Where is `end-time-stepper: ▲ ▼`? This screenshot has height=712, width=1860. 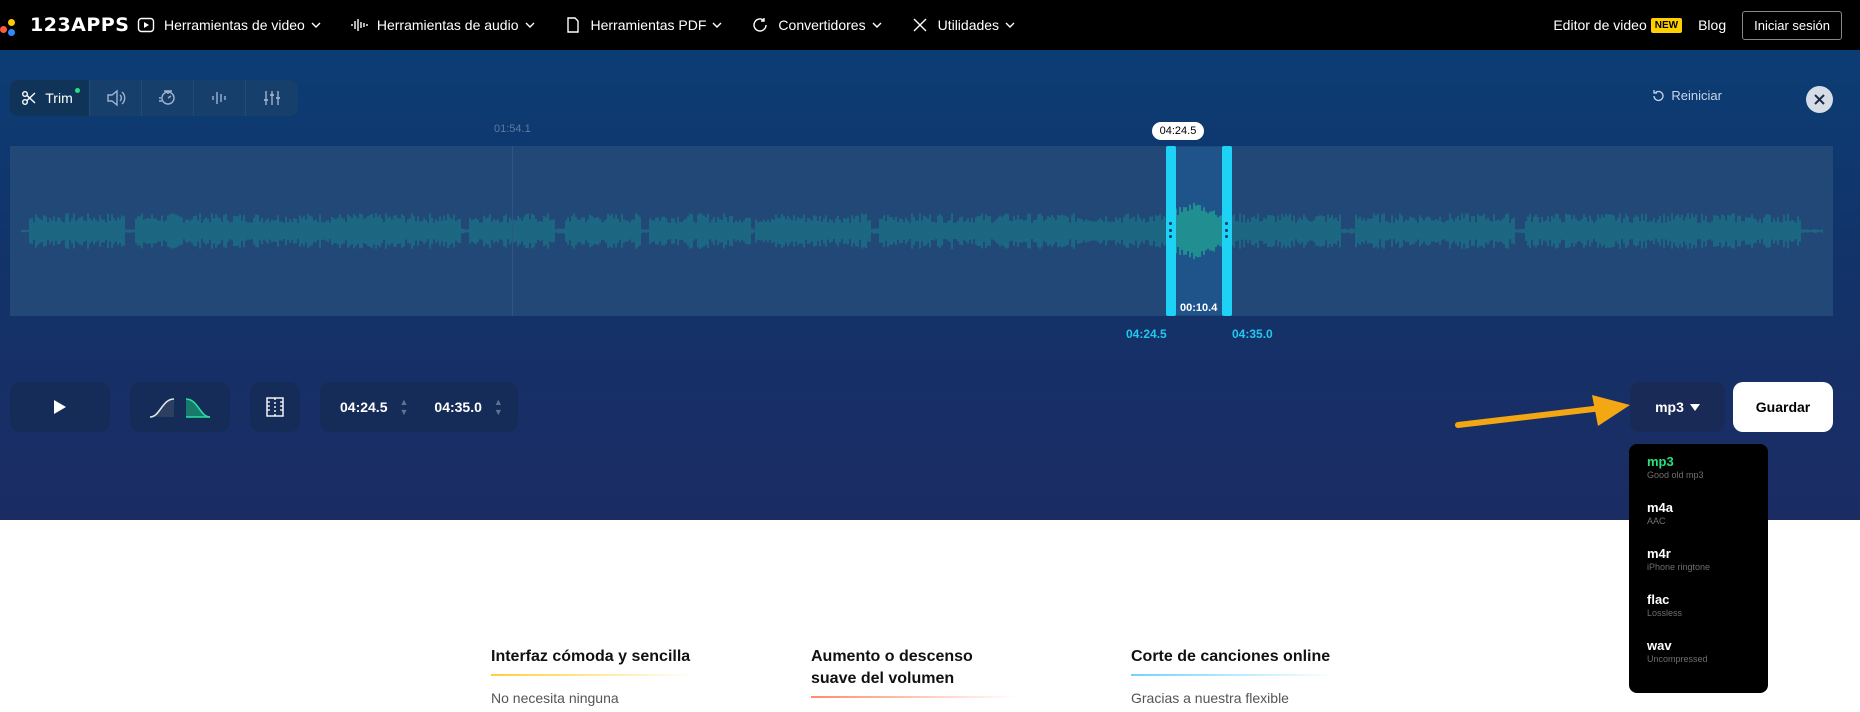
end-time-stepper: ▲ ▼ is located at coordinates (498, 407).